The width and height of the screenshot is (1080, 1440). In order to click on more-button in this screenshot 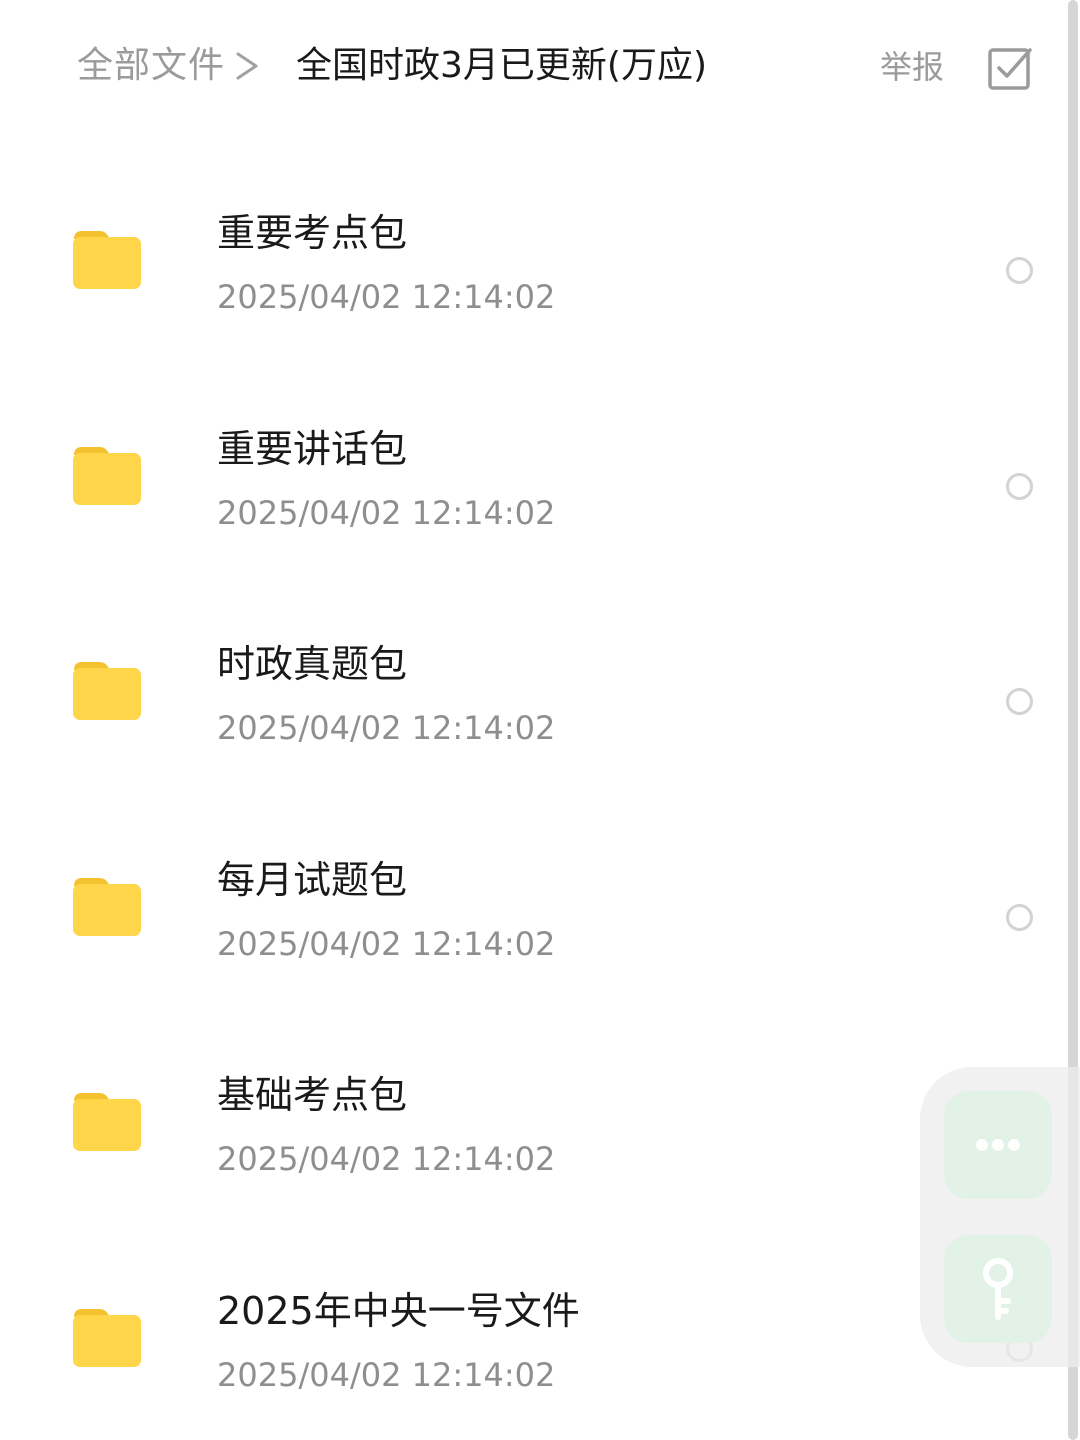, I will do `click(998, 1145)`.